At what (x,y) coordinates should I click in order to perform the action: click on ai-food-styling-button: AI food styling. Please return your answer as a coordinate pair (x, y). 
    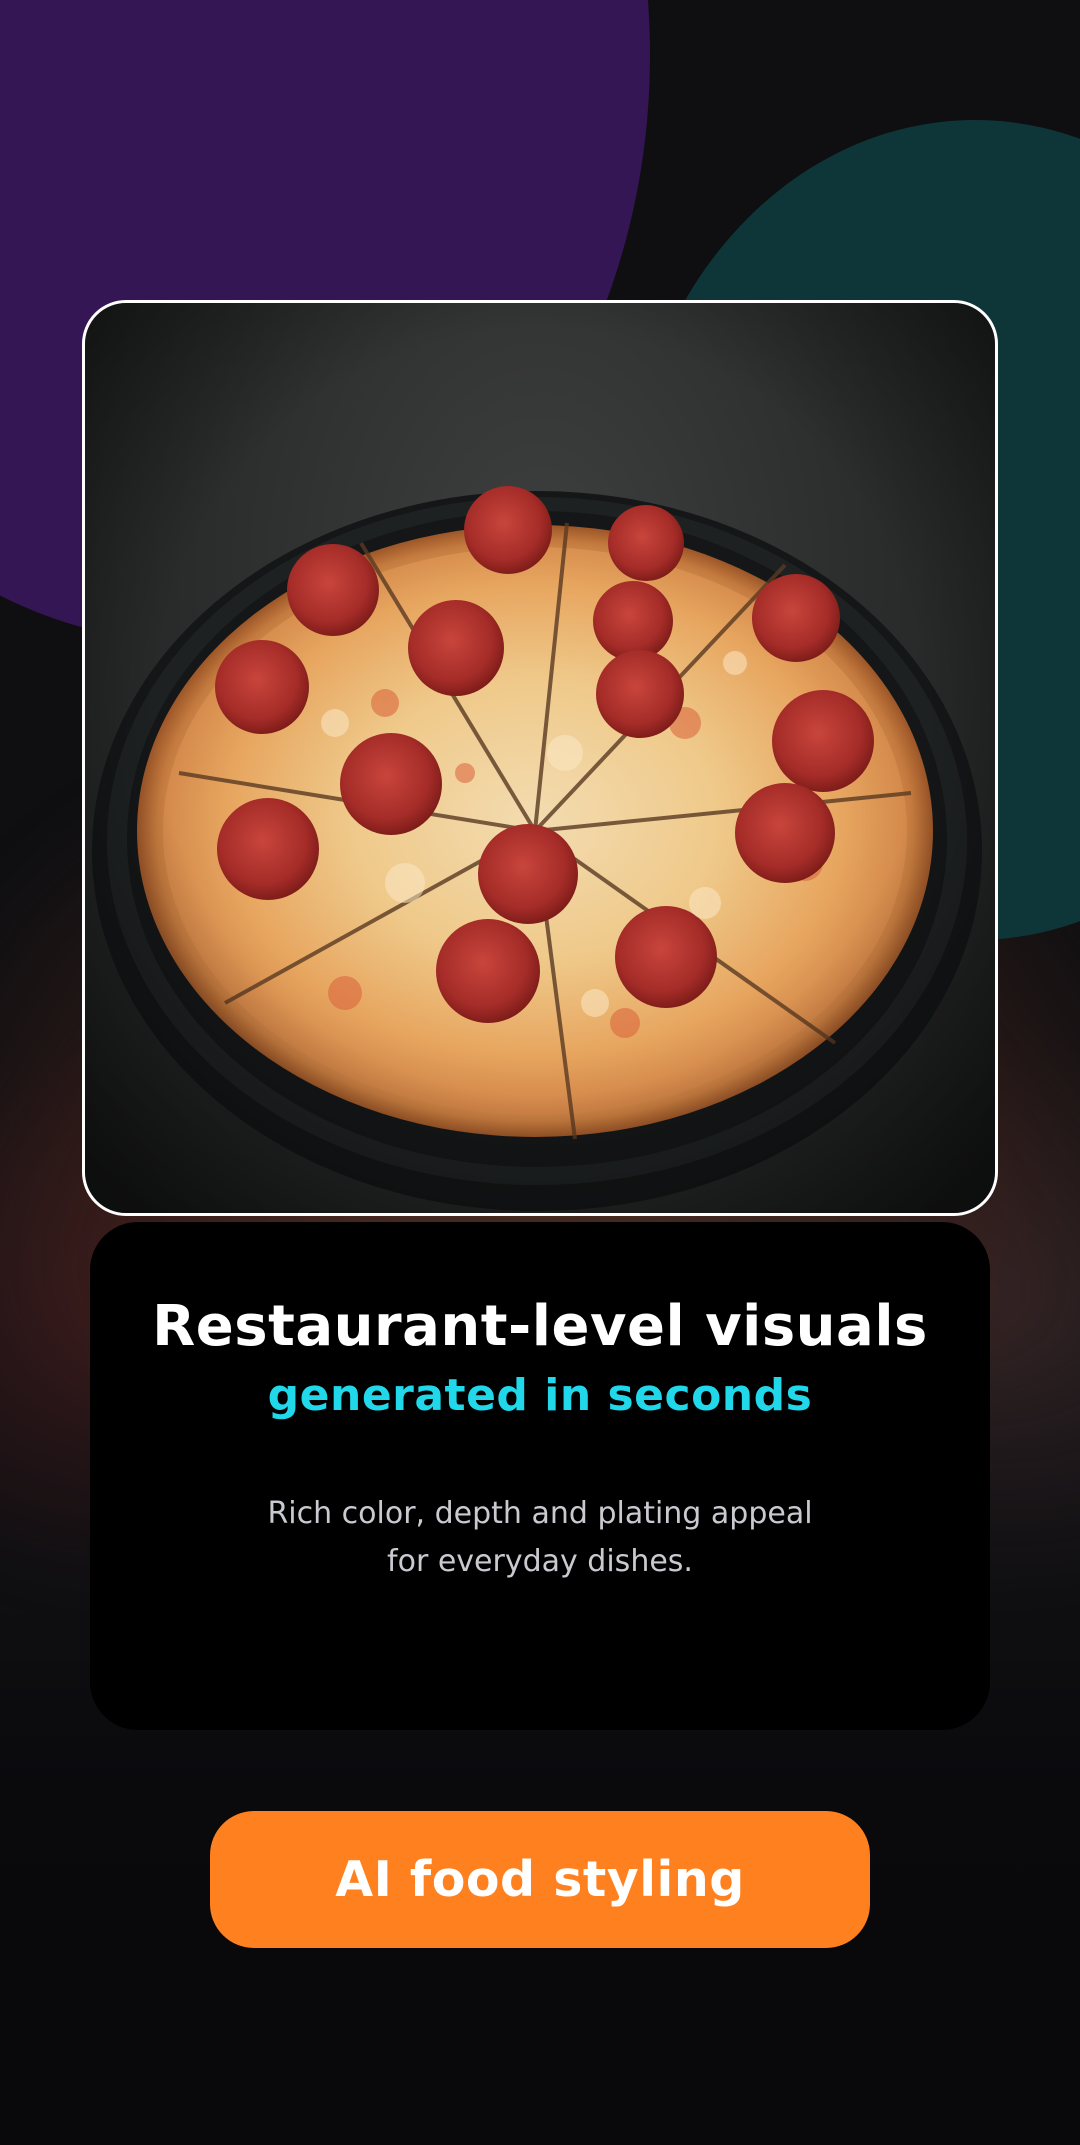
    Looking at the image, I should click on (540, 1879).